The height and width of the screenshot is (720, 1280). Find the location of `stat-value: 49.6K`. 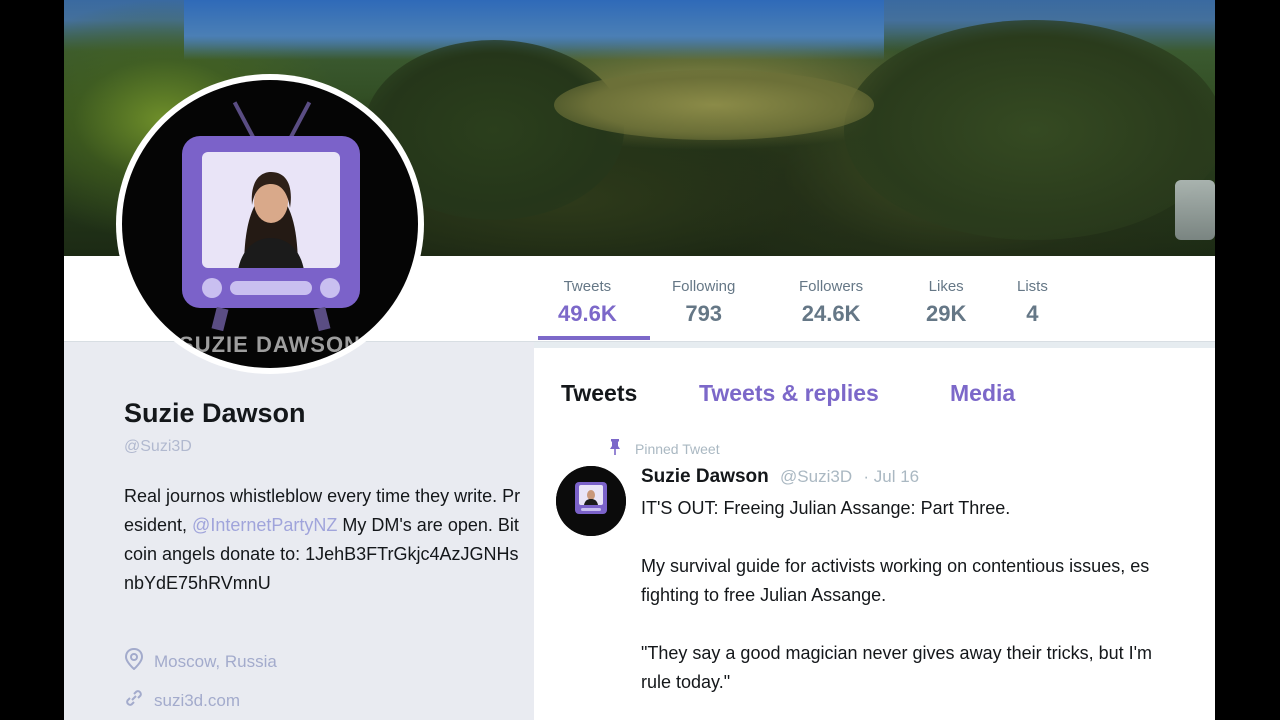

stat-value: 49.6K is located at coordinates (587, 313).